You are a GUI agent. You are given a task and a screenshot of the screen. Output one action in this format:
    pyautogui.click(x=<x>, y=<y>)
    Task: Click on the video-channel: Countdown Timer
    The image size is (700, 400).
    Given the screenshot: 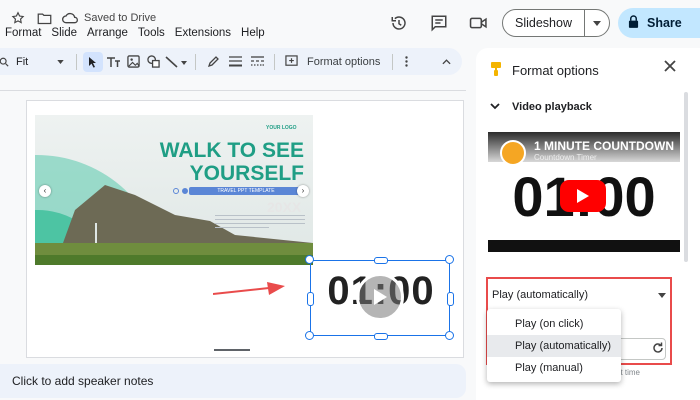 What is the action you would take?
    pyautogui.click(x=565, y=157)
    